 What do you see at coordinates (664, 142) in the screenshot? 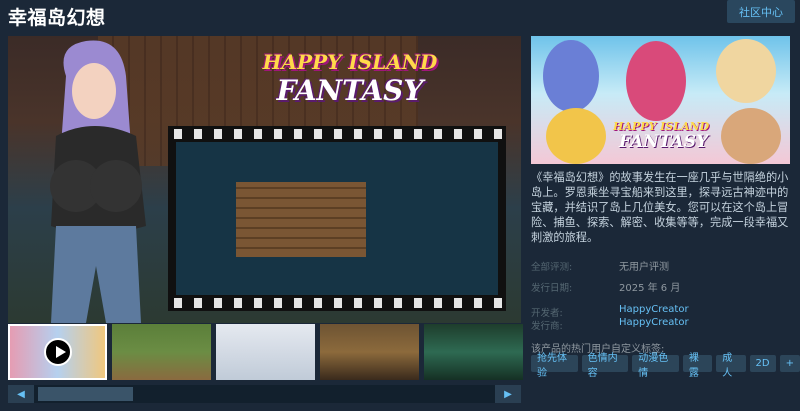
I see `capsule-logo-line-2: FANTASY` at bounding box center [664, 142].